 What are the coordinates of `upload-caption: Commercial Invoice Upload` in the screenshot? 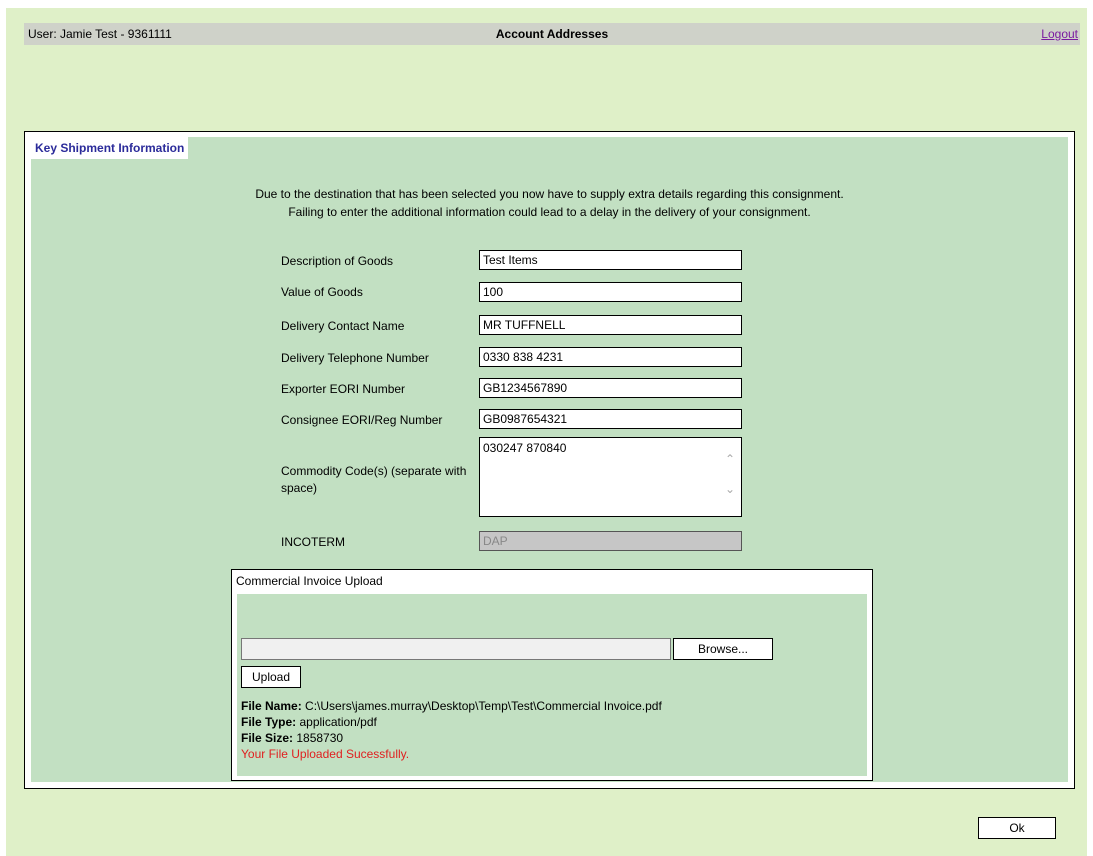 It's located at (309, 581).